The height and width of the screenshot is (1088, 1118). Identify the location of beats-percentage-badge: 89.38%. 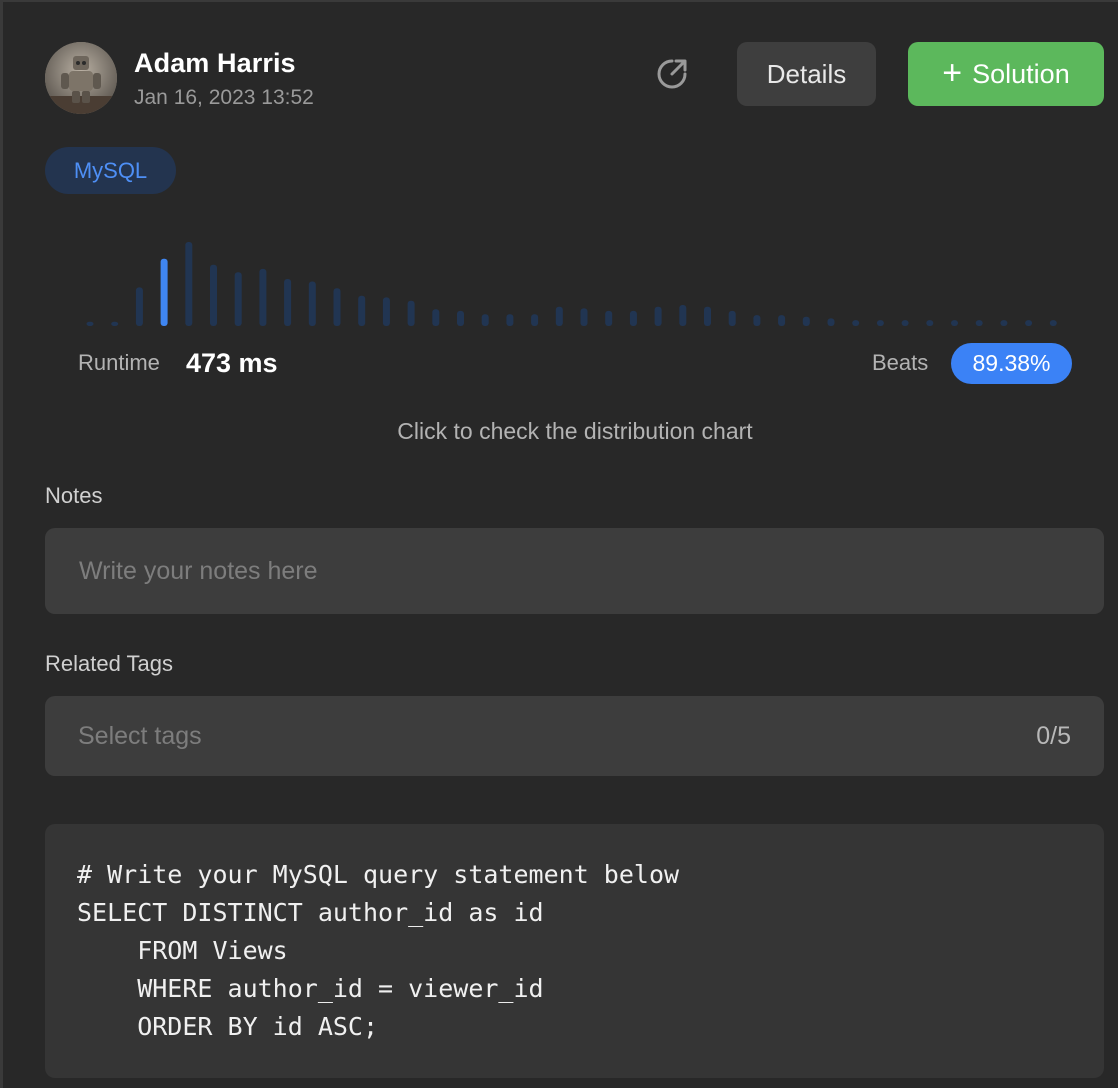
(1011, 363).